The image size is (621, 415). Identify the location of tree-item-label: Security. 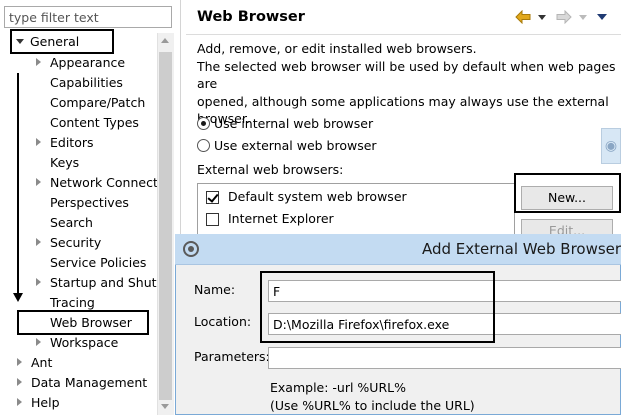
(76, 242).